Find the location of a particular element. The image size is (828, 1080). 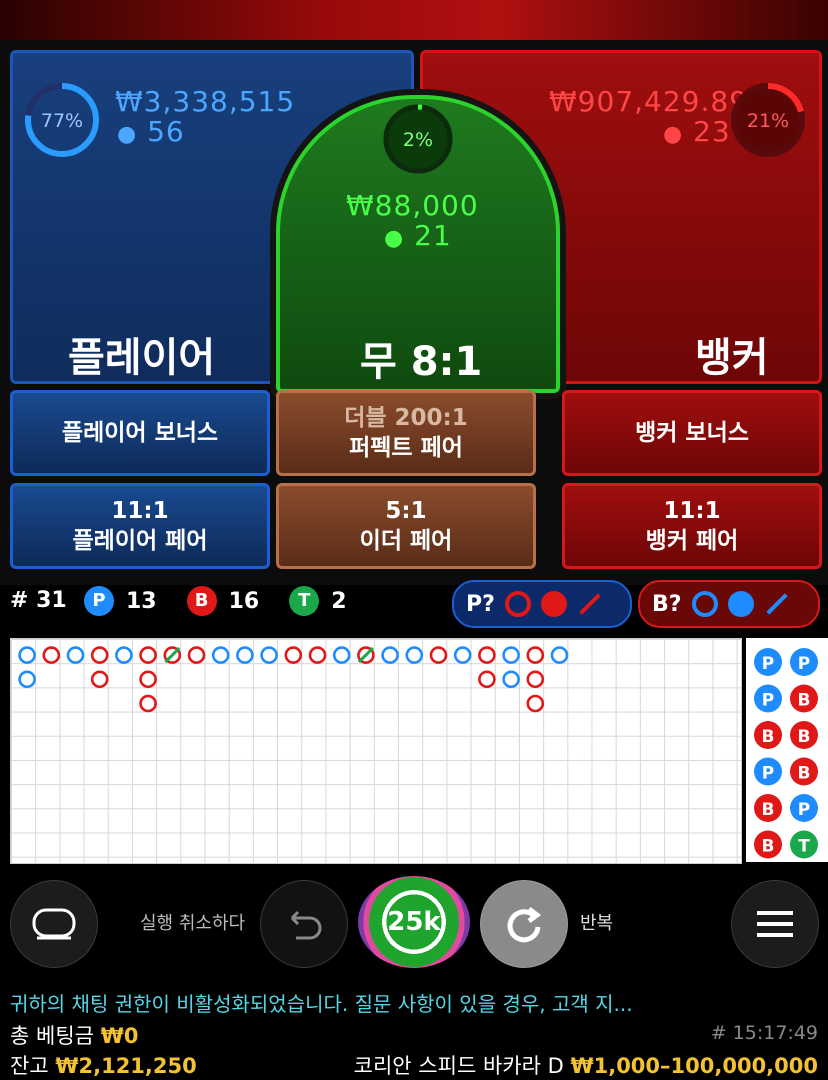

banker-pair-label: 뱅커 페어 is located at coordinates (692, 541).